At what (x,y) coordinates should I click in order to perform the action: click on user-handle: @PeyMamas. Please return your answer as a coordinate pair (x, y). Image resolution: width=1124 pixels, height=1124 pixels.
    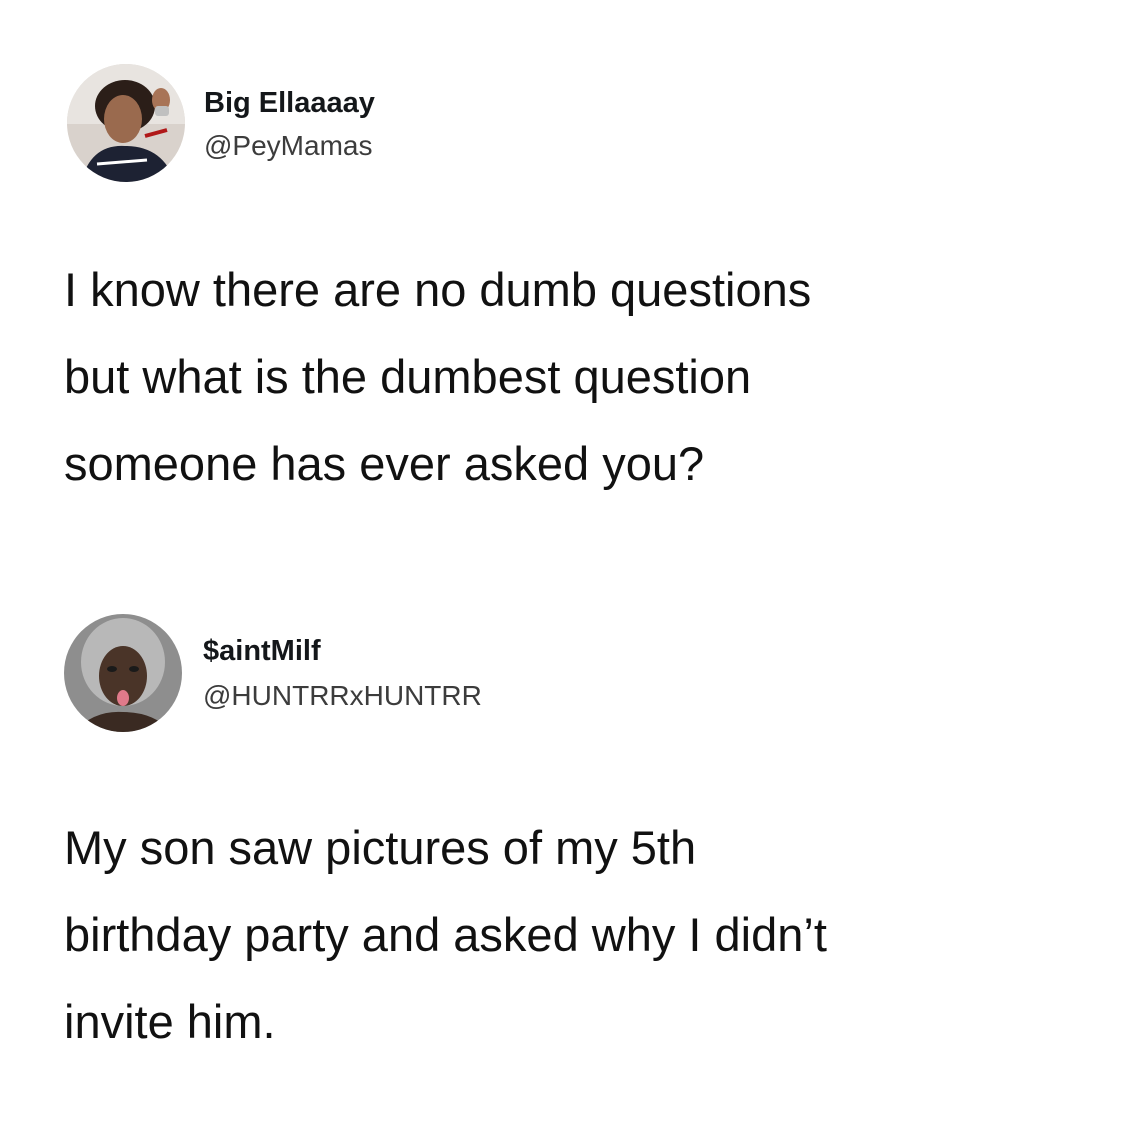
    Looking at the image, I should click on (288, 146).